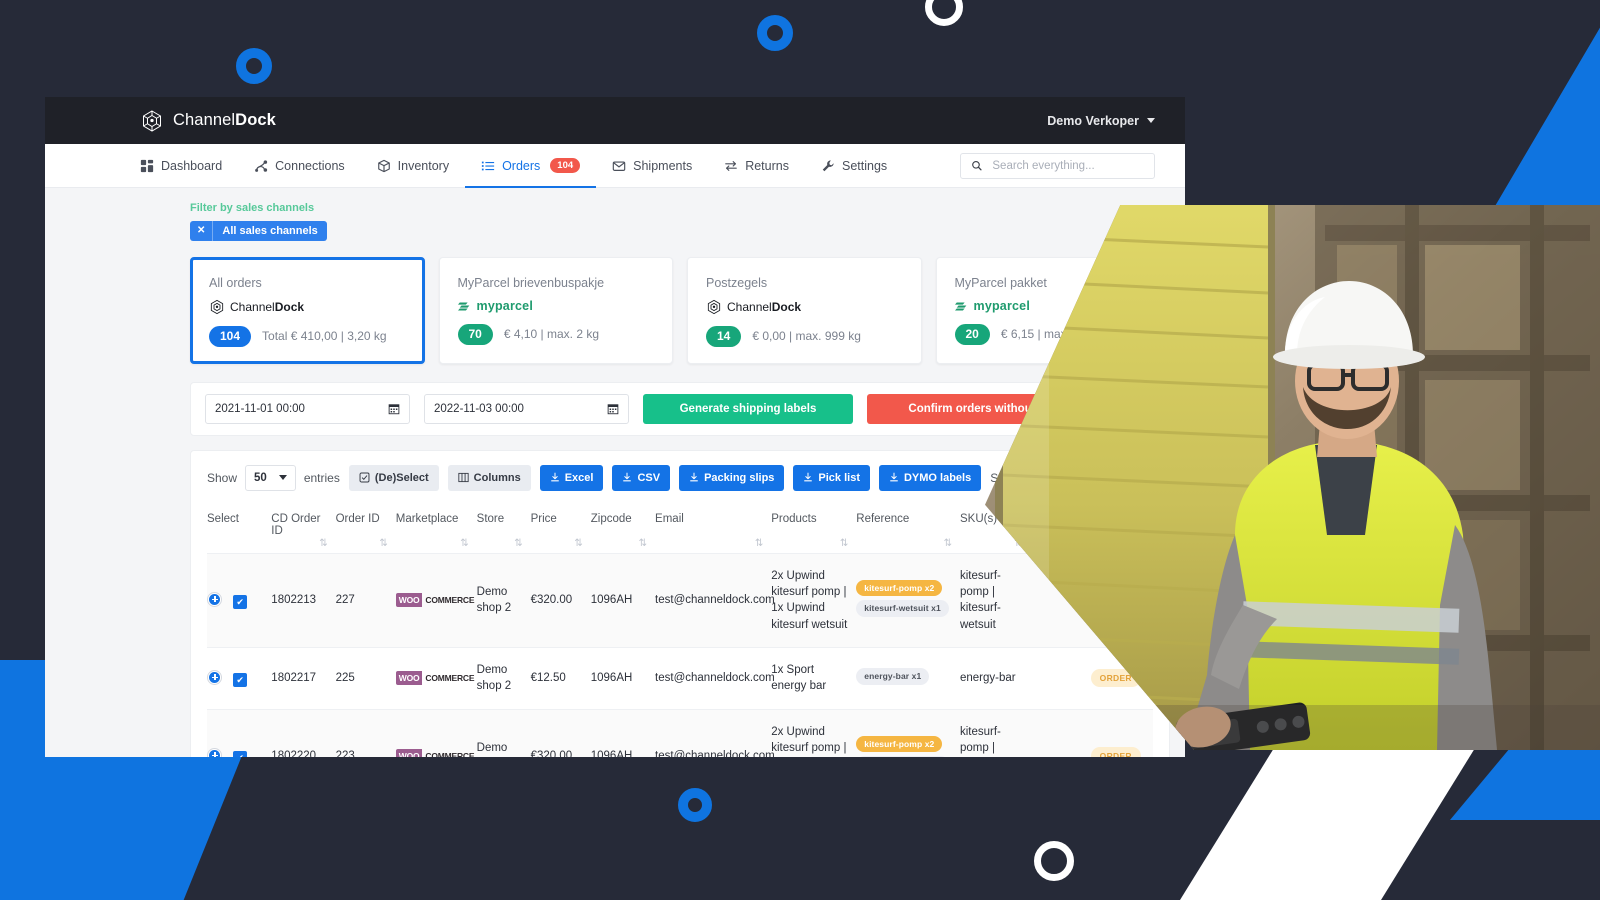 Image resolution: width=1600 pixels, height=900 pixels. I want to click on nav-item-shipments: Shipments, so click(652, 165).